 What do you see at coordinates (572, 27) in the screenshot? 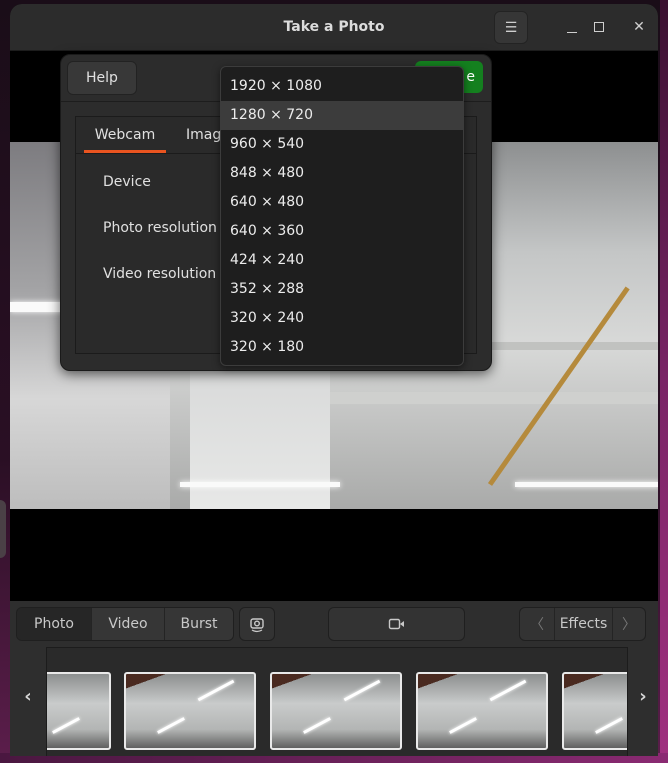
I see `minimize-button` at bounding box center [572, 27].